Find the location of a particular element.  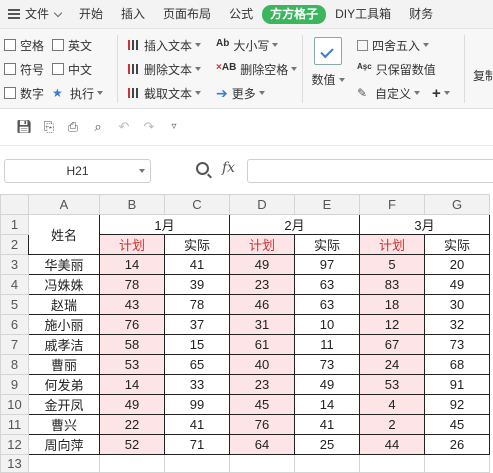

plan-value-cell: 23 is located at coordinates (262, 384).